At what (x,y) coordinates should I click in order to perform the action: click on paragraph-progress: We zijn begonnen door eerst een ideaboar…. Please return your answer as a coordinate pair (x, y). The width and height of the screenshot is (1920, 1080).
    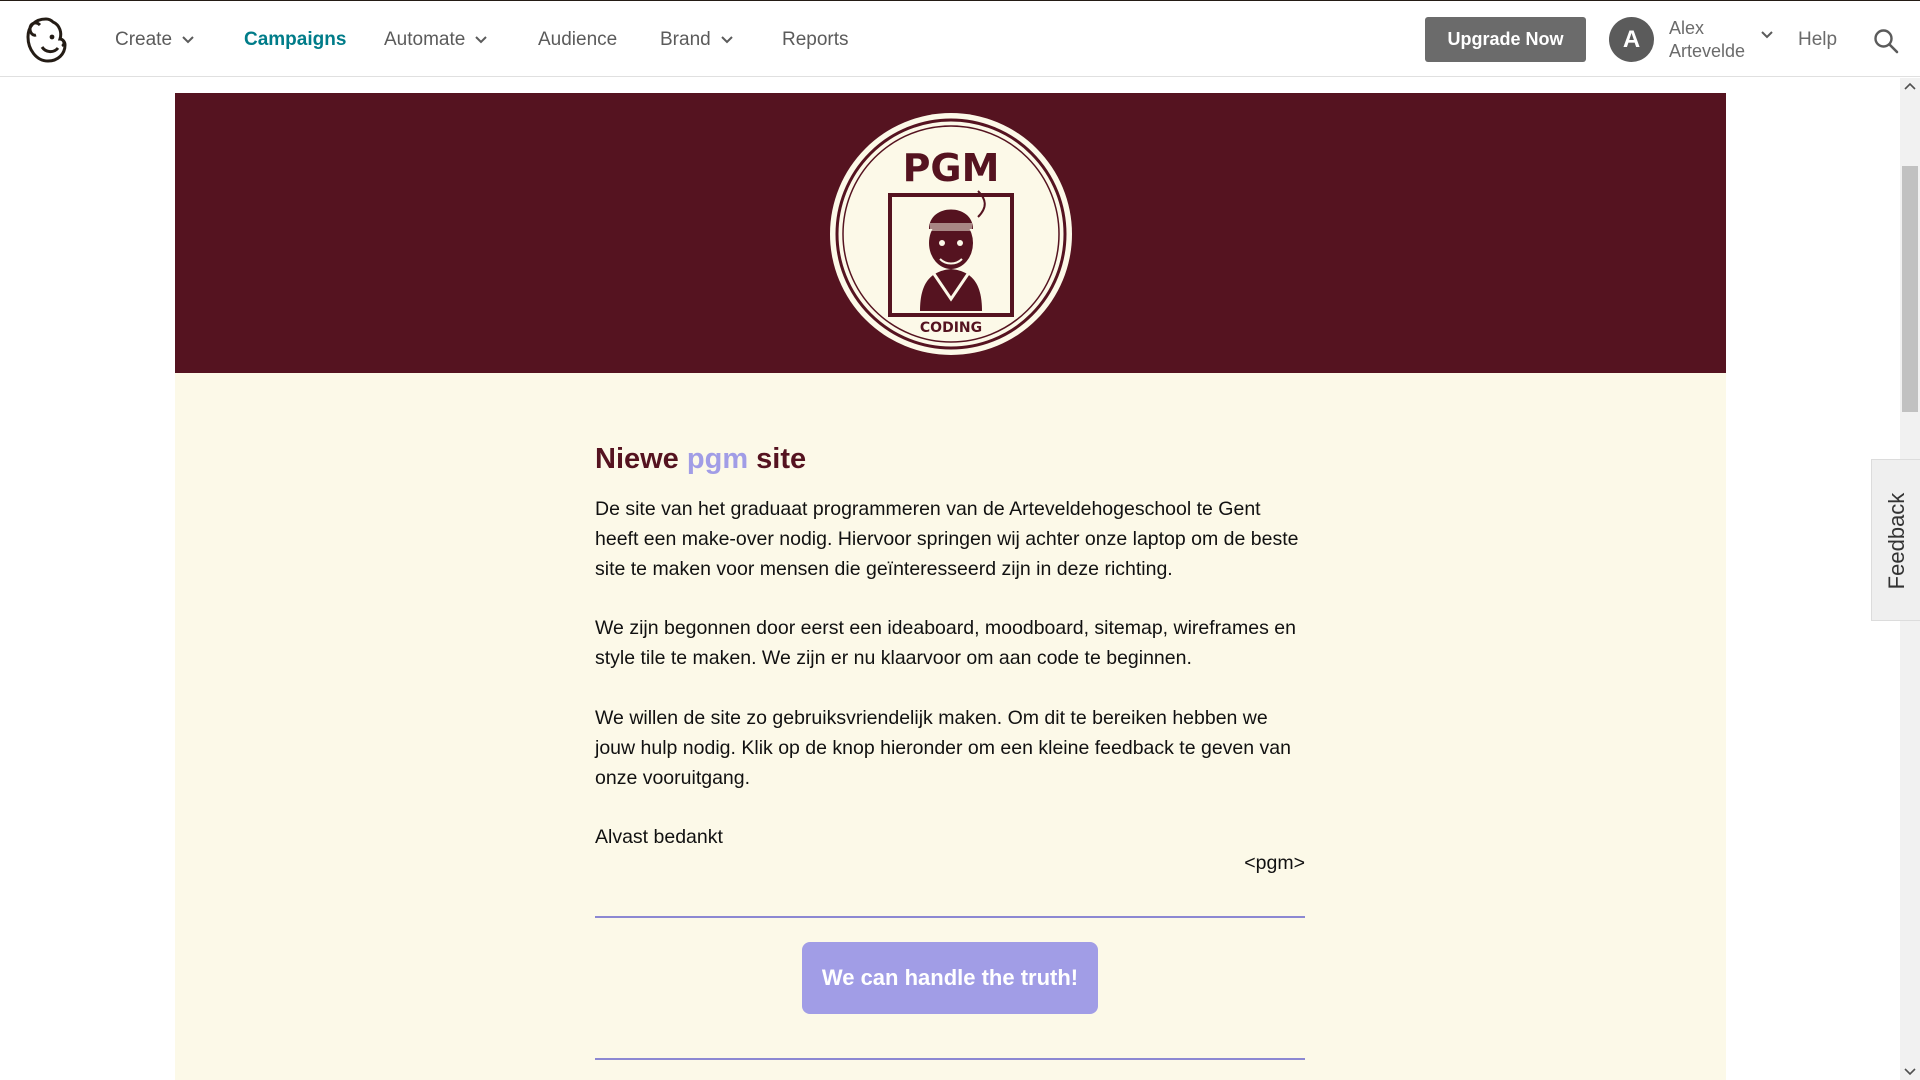
    Looking at the image, I should click on (945, 643).